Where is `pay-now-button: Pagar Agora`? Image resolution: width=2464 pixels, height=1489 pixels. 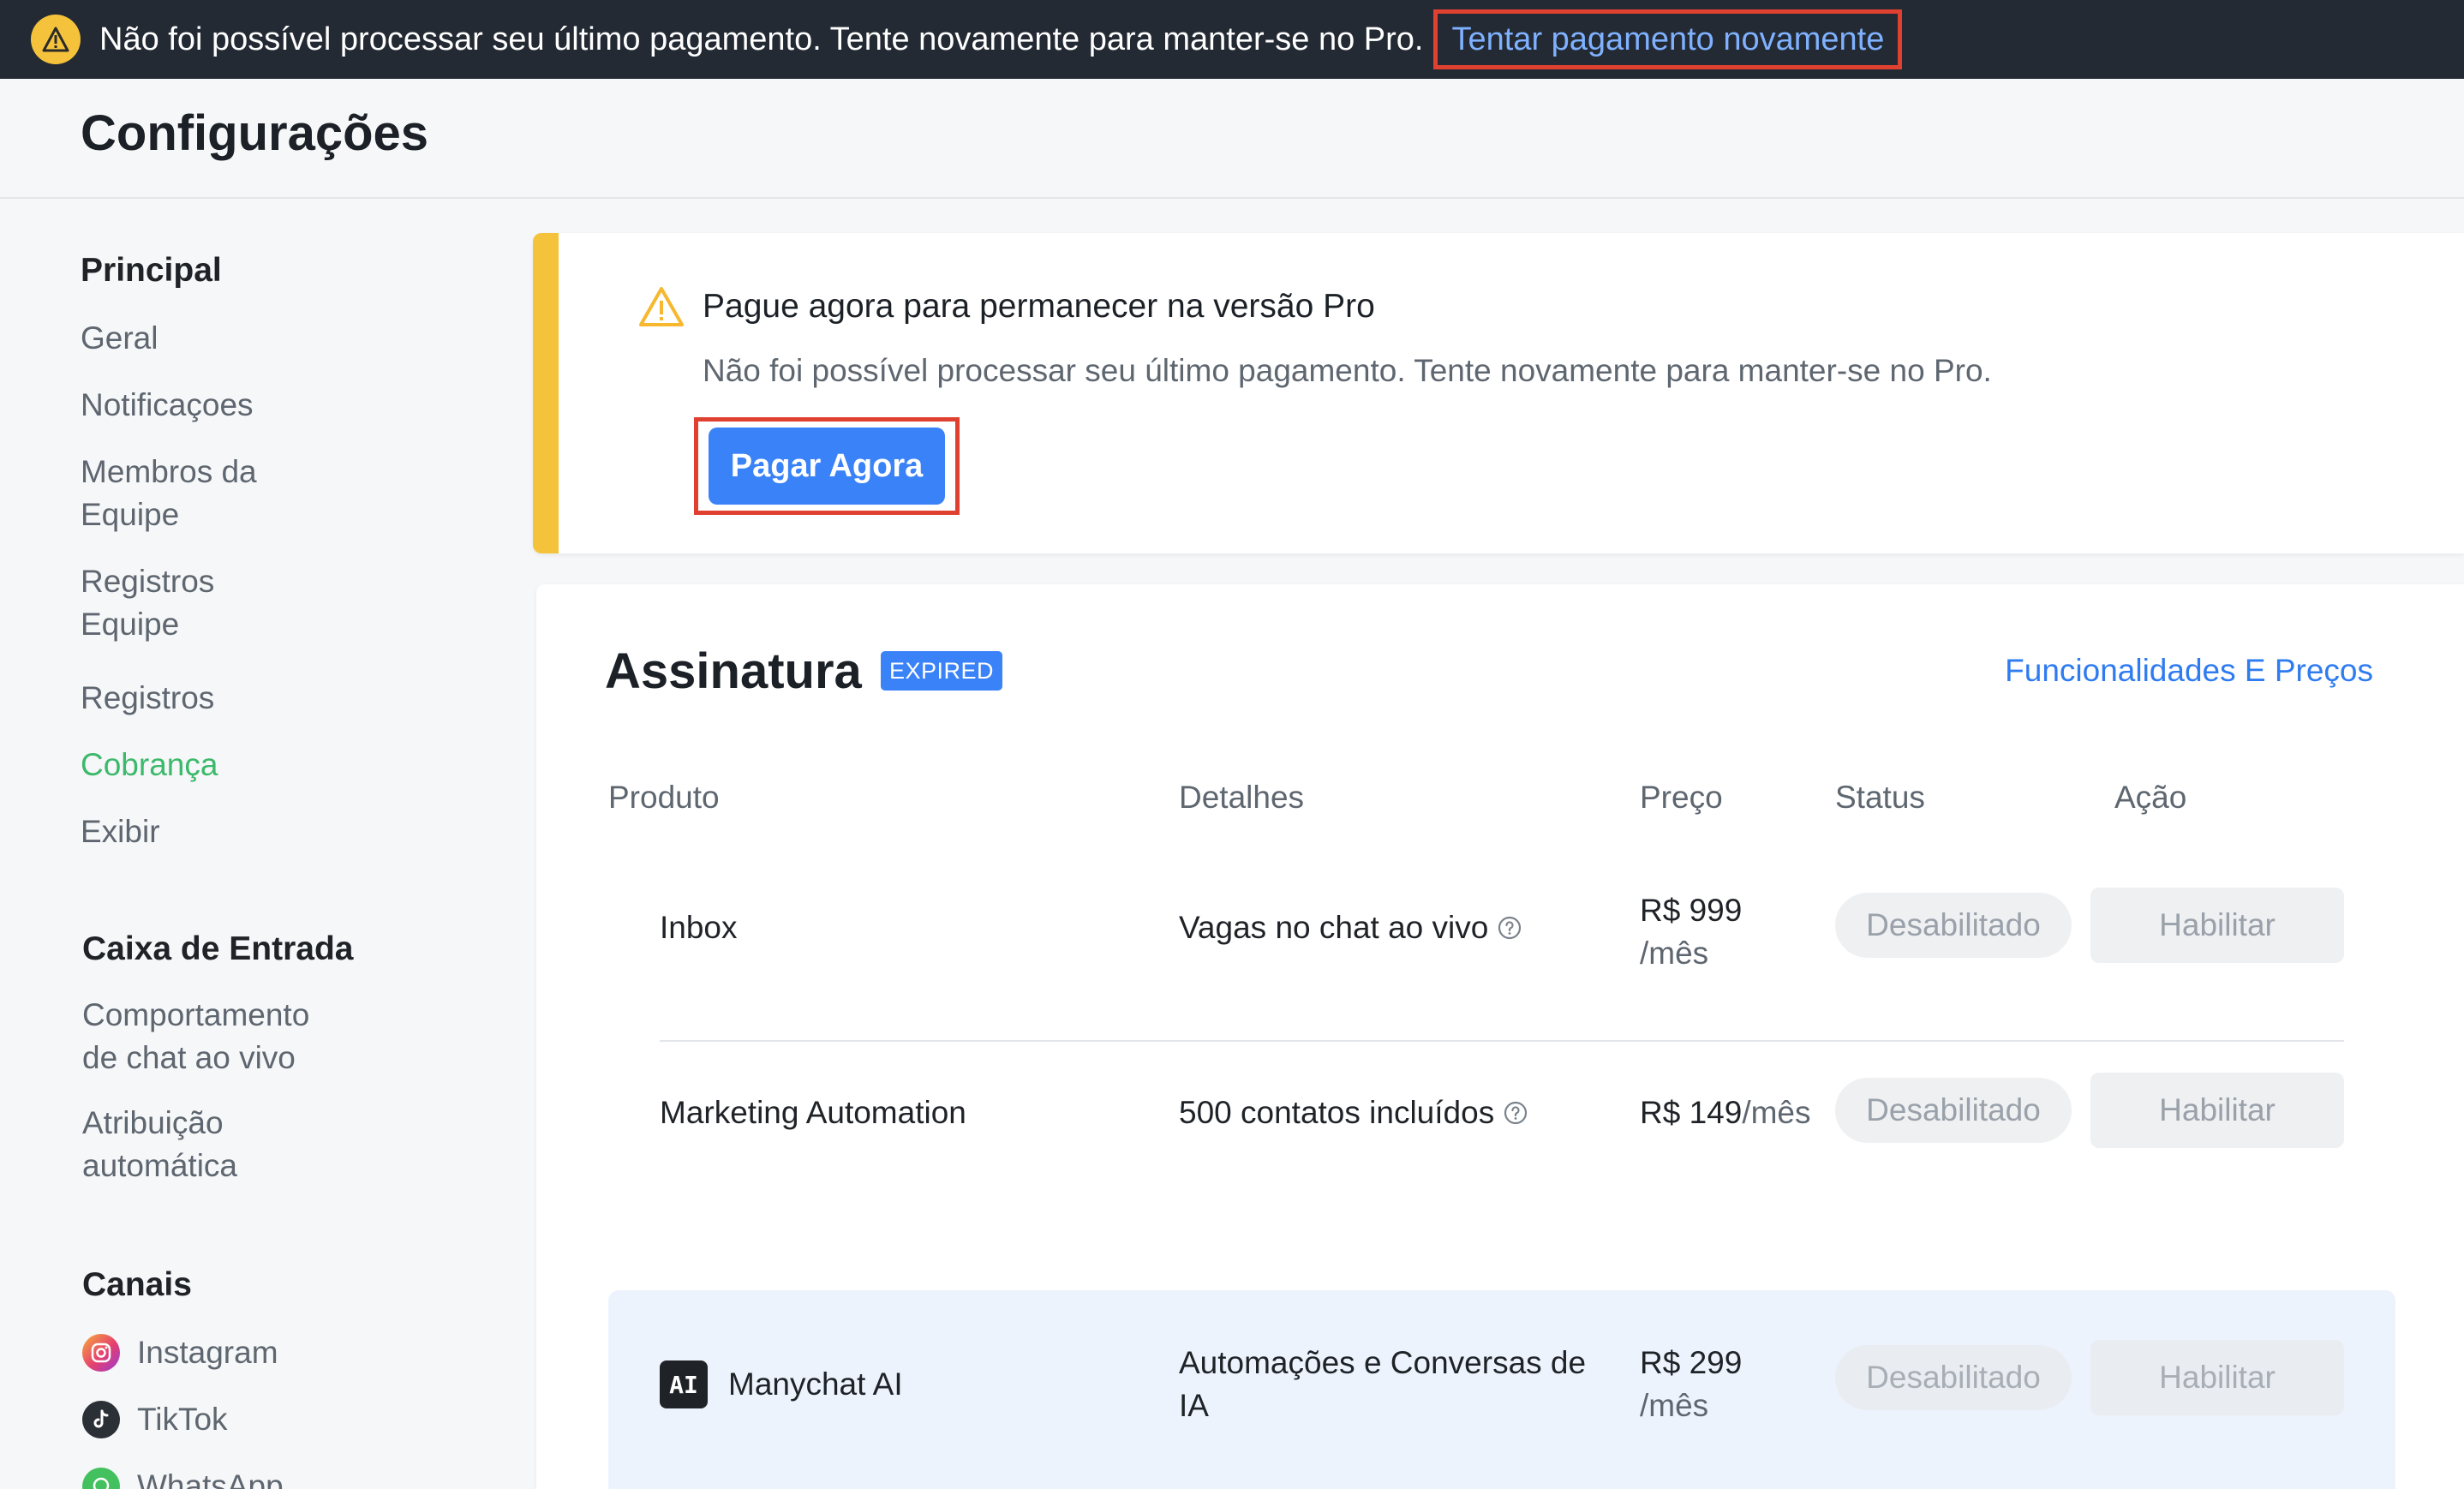
pay-now-button: Pagar Agora is located at coordinates (827, 466).